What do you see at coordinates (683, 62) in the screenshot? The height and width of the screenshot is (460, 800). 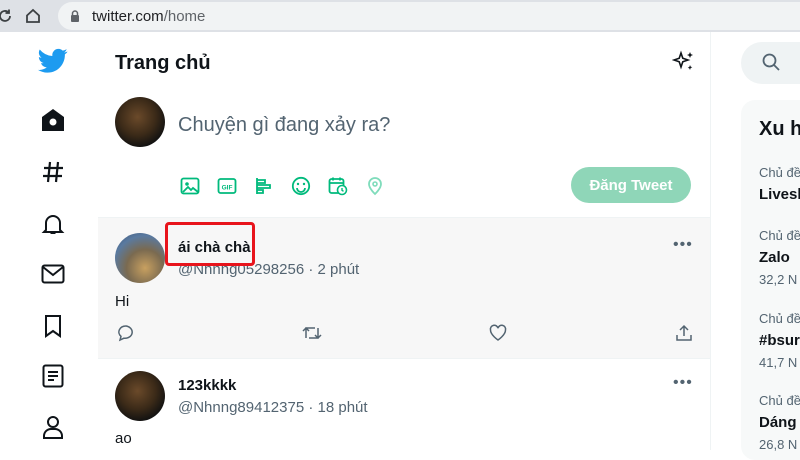 I see `sparkle-icon` at bounding box center [683, 62].